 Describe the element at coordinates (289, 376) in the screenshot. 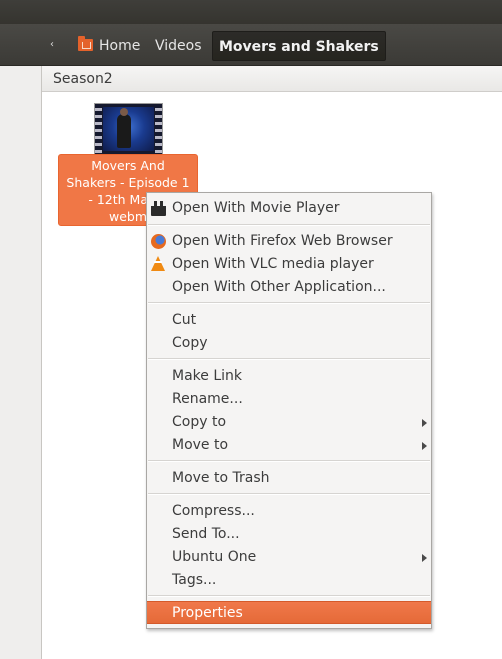

I see `menu-item-make-link: Make Link` at that location.